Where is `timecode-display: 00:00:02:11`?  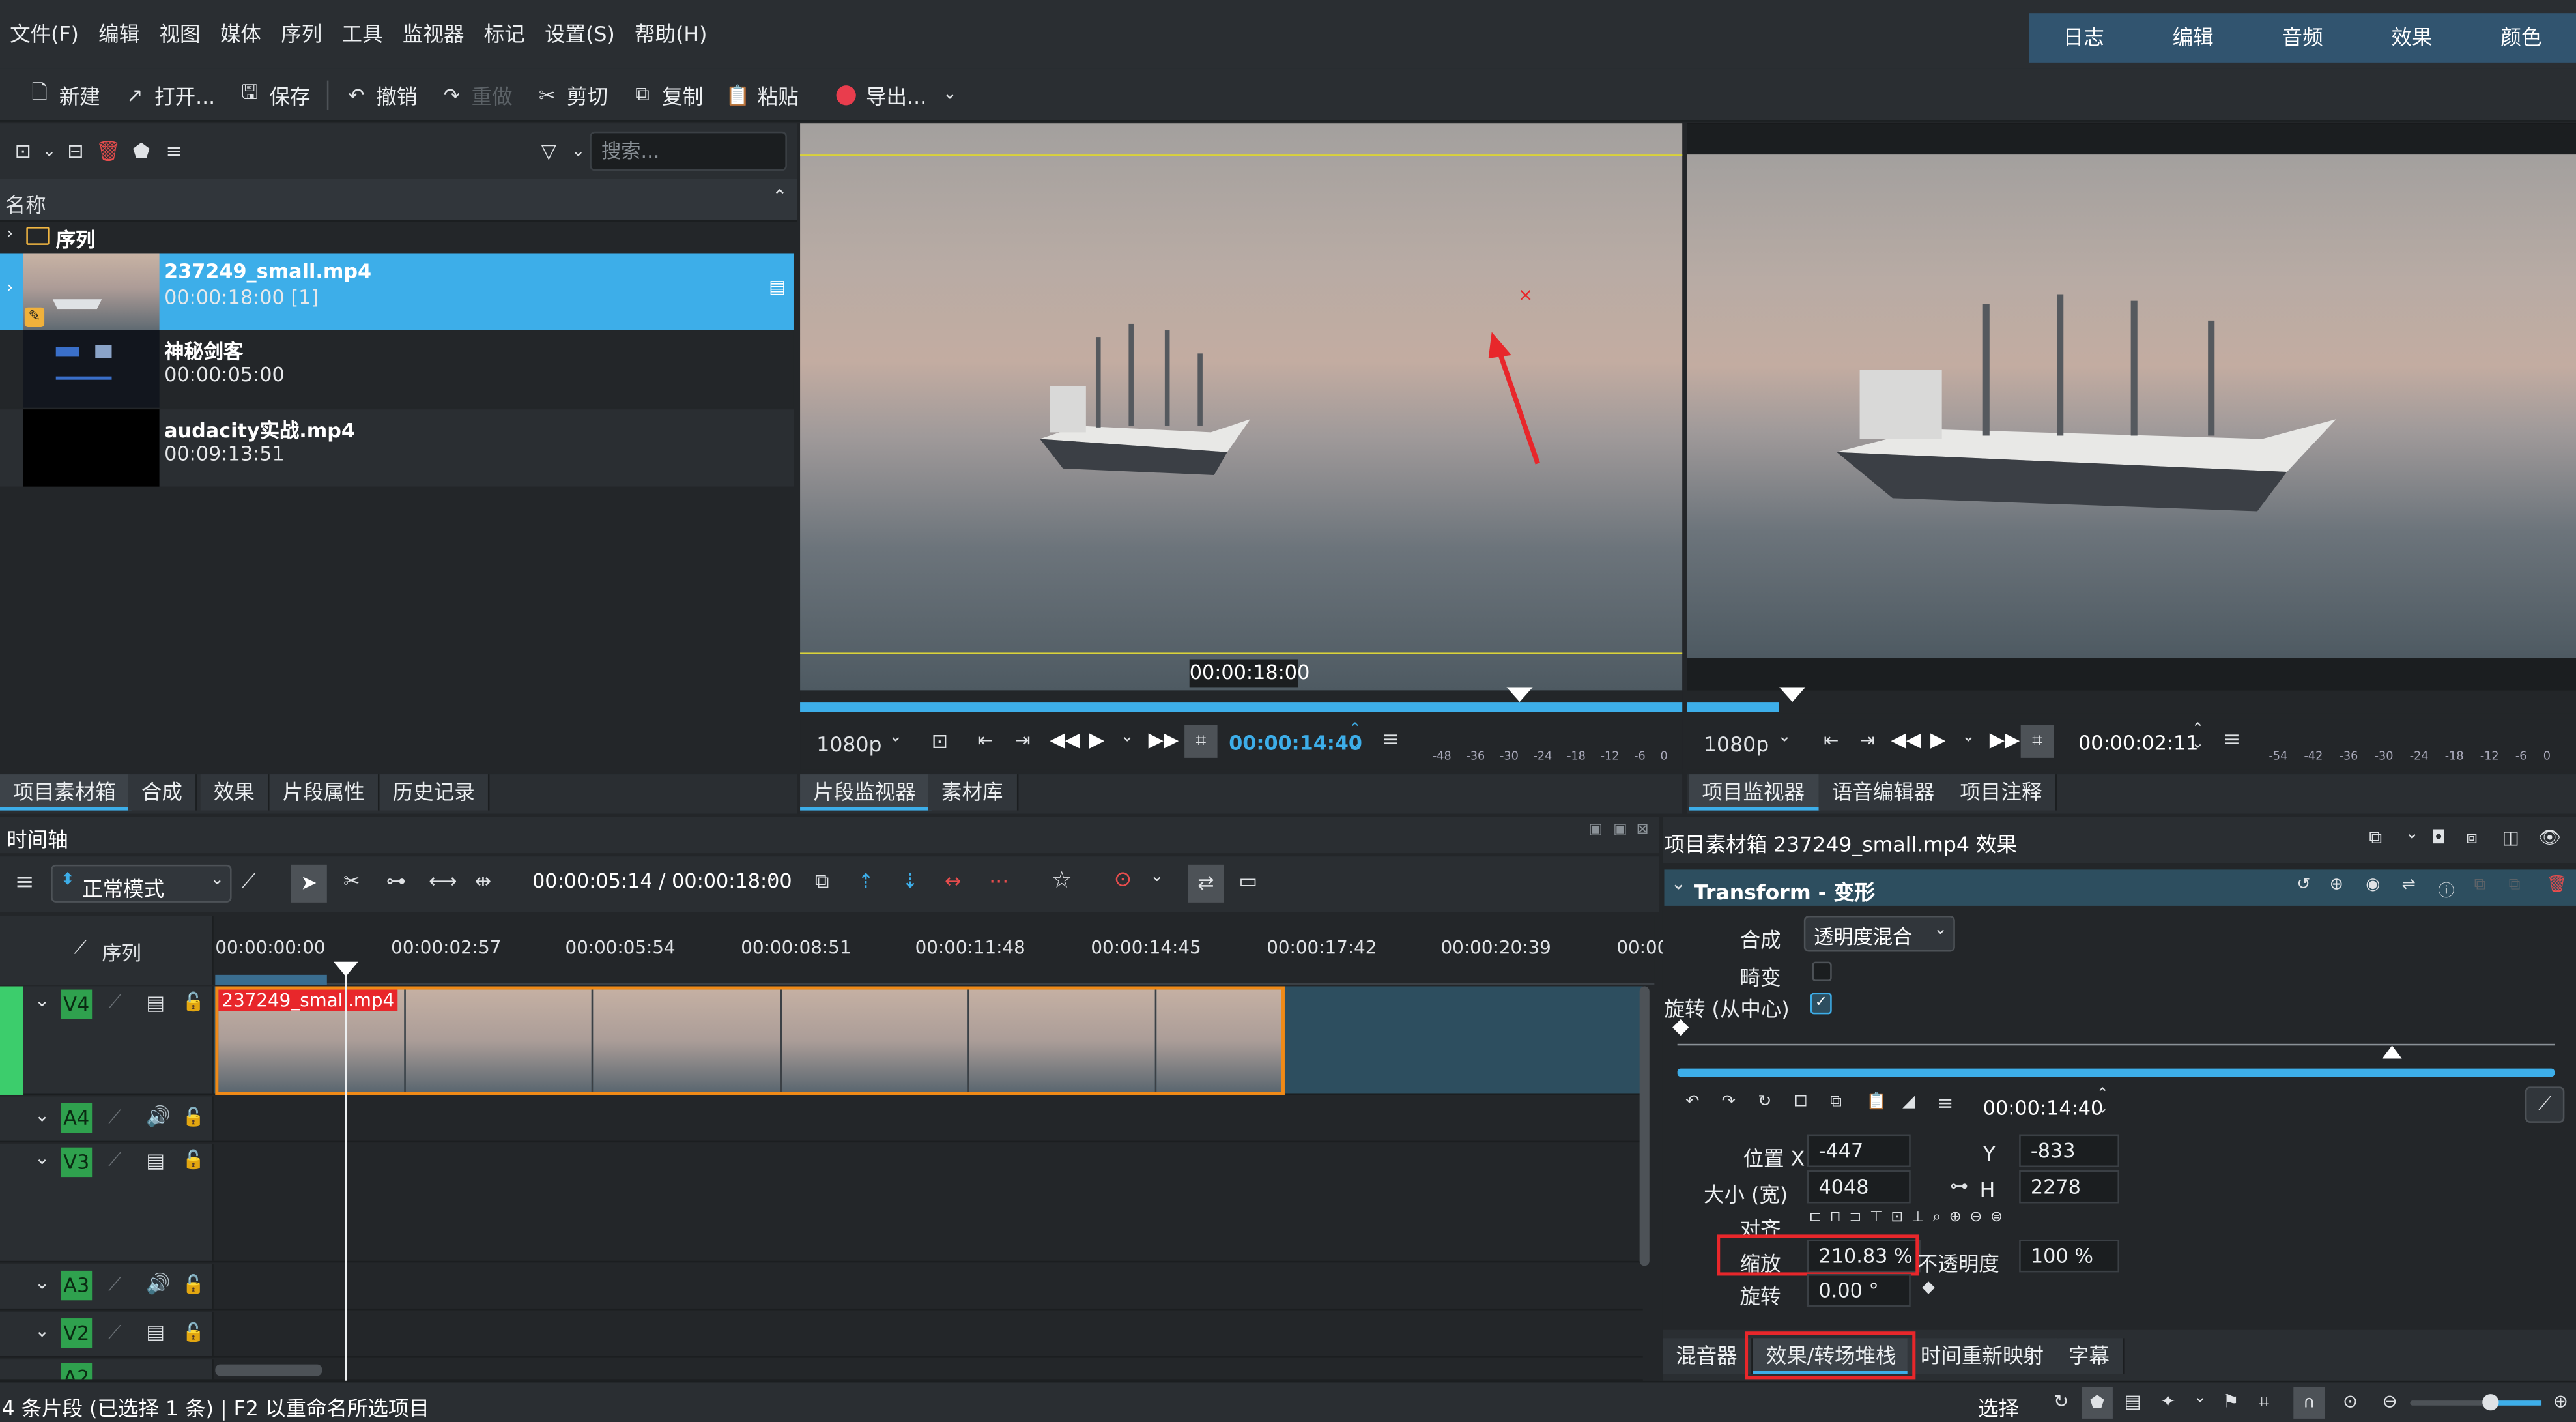 timecode-display: 00:00:02:11 is located at coordinates (2138, 744).